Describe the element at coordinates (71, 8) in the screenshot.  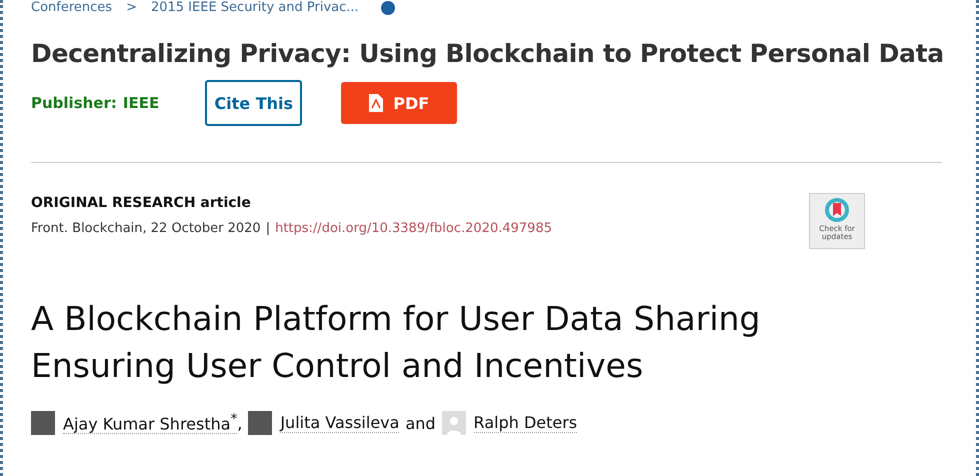
I see `breadcrumb-link: Conferences` at that location.